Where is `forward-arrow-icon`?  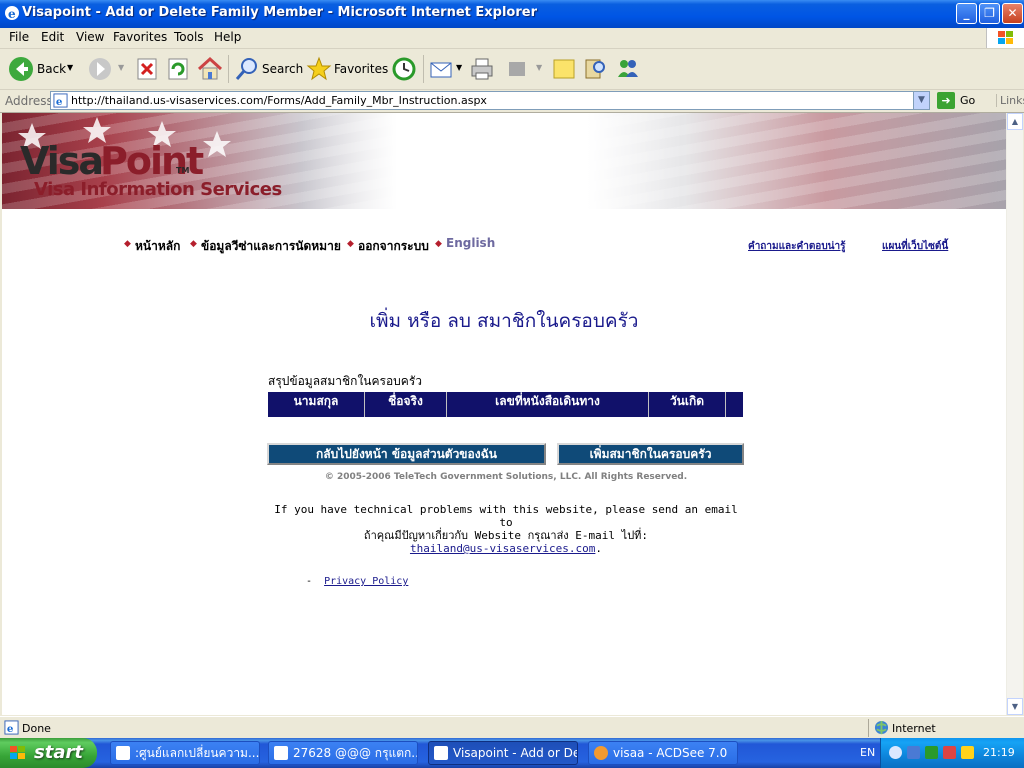 forward-arrow-icon is located at coordinates (100, 69).